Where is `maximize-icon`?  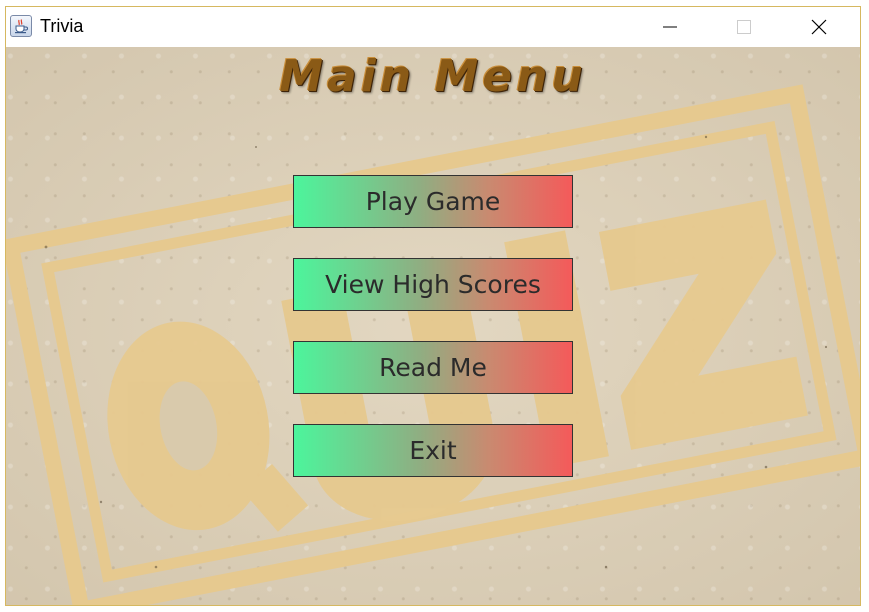 maximize-icon is located at coordinates (744, 27).